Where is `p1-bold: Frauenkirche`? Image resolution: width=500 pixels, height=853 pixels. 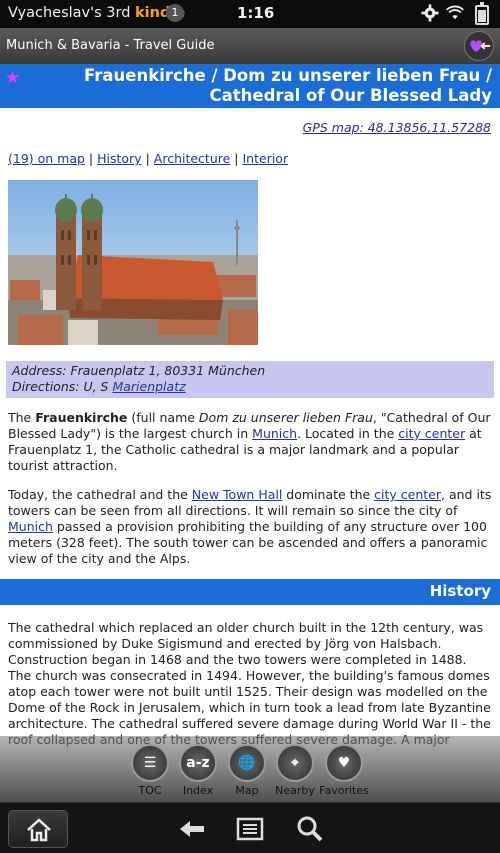 p1-bold: Frauenkirche is located at coordinates (81, 417).